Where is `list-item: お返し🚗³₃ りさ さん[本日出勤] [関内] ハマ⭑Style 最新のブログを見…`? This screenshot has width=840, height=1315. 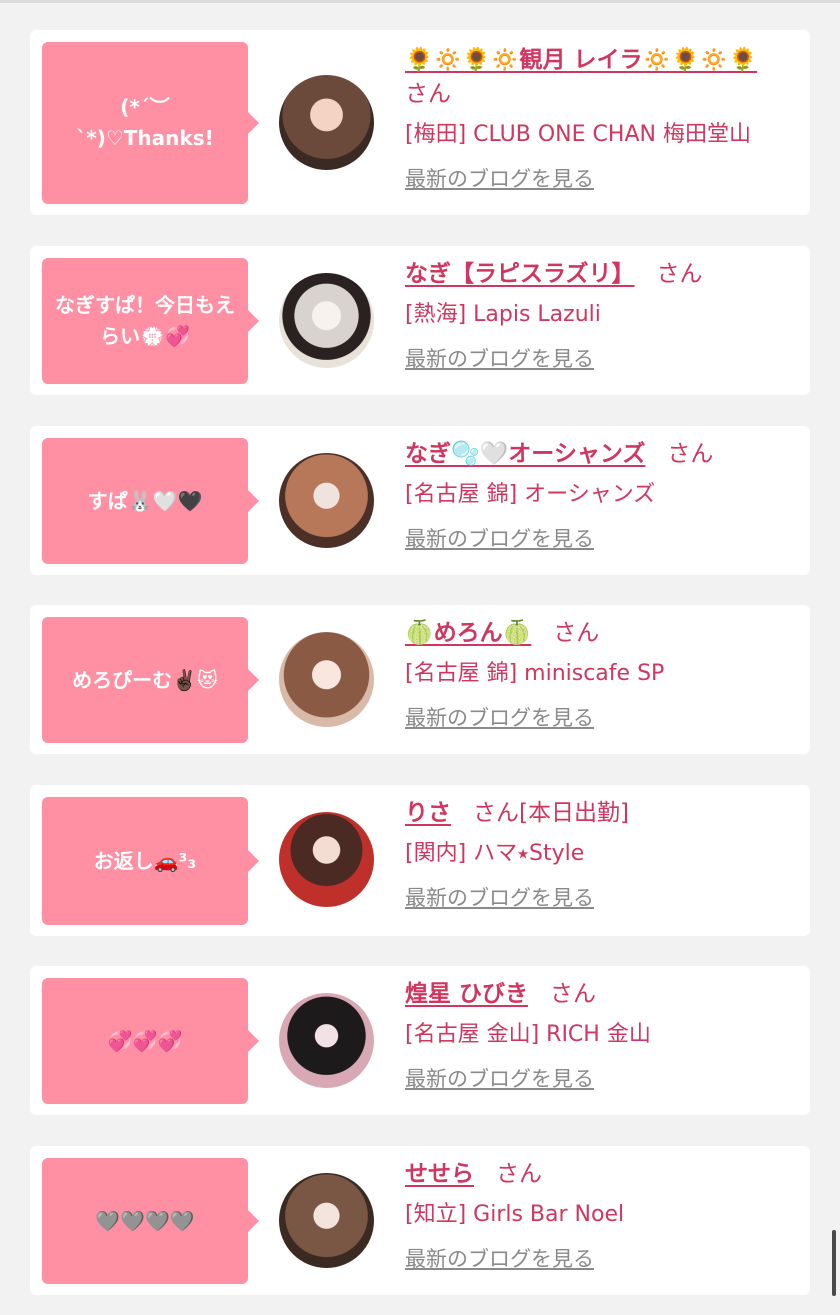
list-item: お返し🚗³₃ りさ さん[本日出勤] [関内] ハマ⭑Style 最新のブログを見… is located at coordinates (420, 860).